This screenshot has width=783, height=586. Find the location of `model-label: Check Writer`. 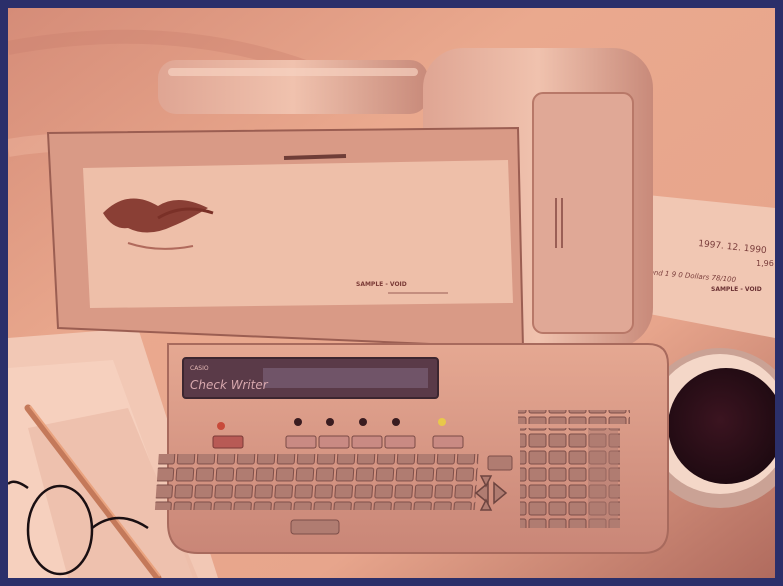

model-label: Check Writer is located at coordinates (229, 385).